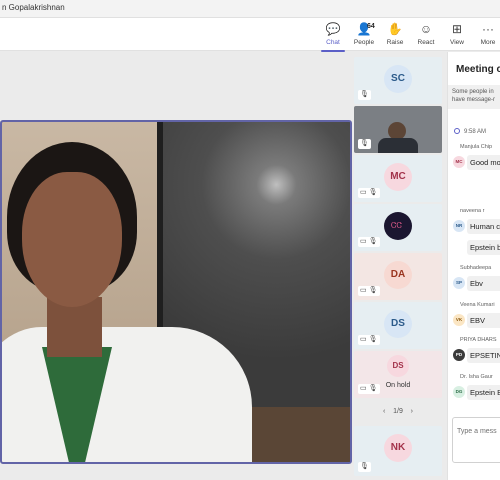  I want to click on more-icon: ···, so click(488, 29).